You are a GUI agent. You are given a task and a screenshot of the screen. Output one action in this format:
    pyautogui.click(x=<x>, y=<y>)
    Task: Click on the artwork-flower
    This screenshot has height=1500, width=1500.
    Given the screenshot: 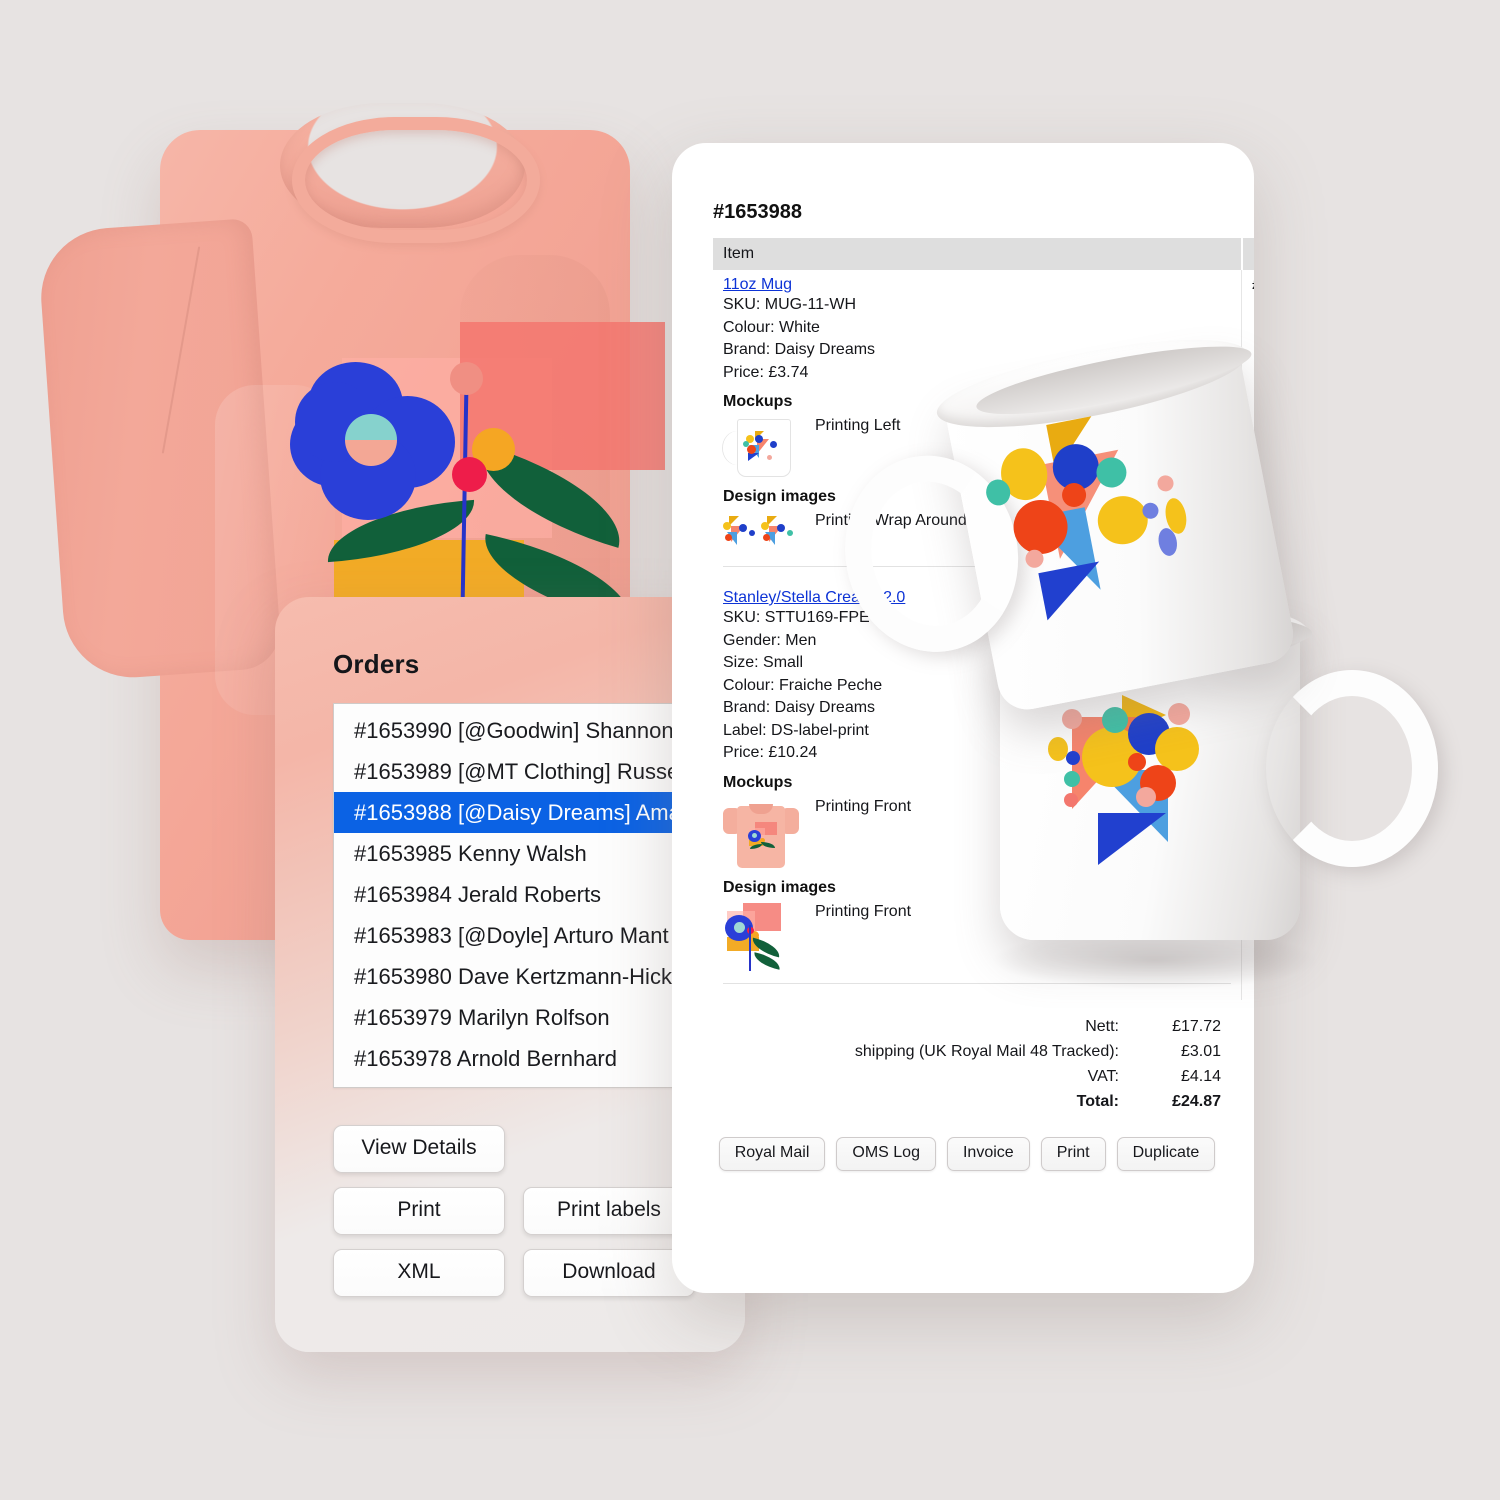 What is the action you would take?
    pyautogui.click(x=375, y=442)
    